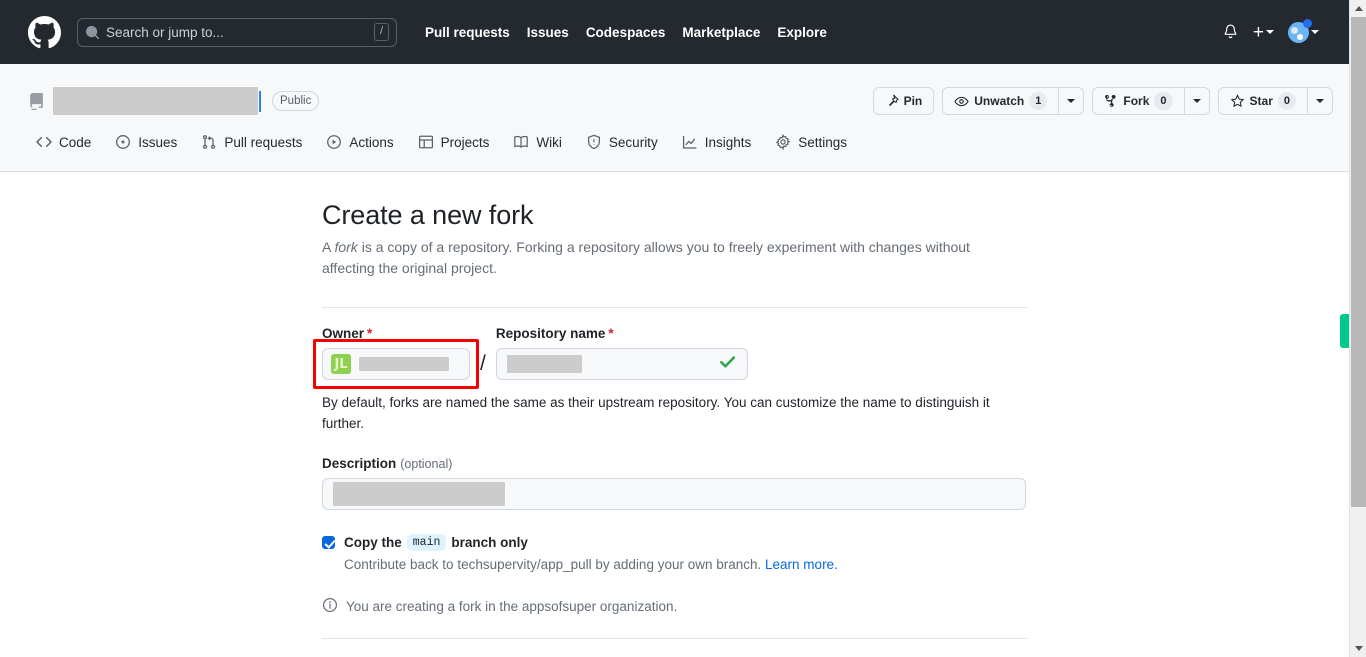 The image size is (1366, 657). What do you see at coordinates (426, 464) in the screenshot?
I see `description-optional-tag: (optional)` at bounding box center [426, 464].